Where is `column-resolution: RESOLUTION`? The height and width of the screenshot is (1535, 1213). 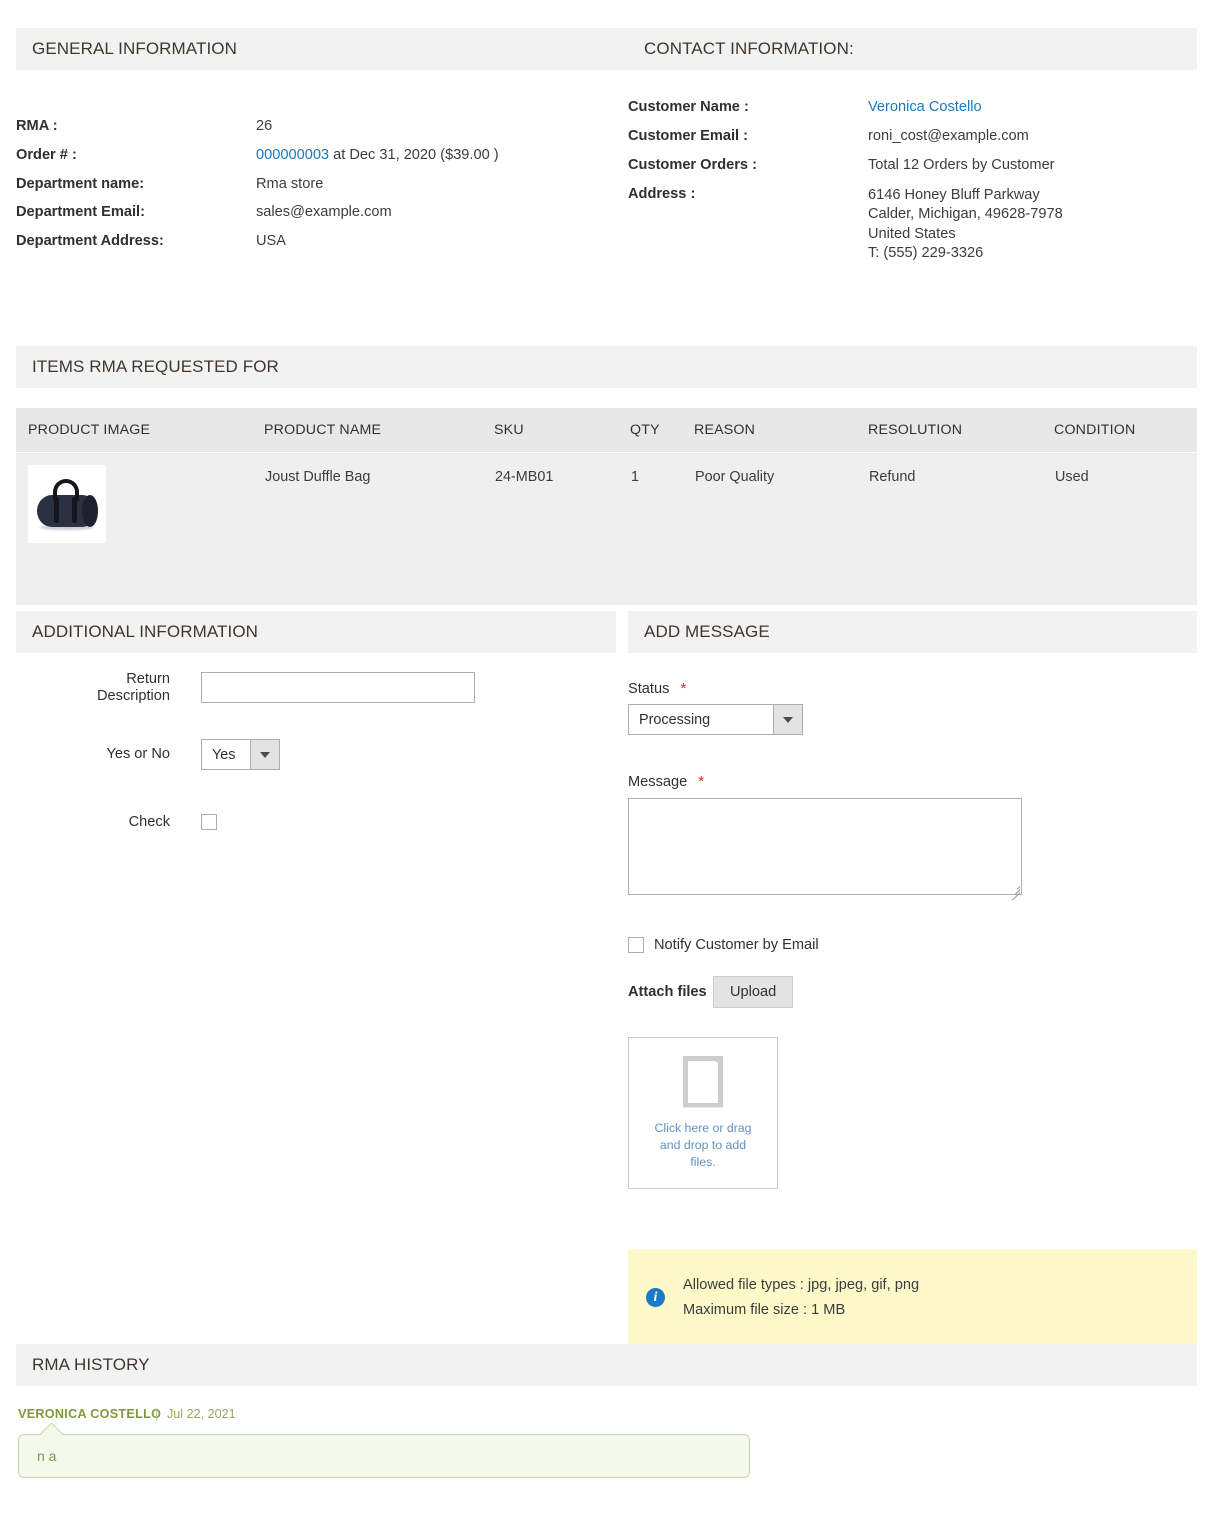 column-resolution: RESOLUTION is located at coordinates (961, 430).